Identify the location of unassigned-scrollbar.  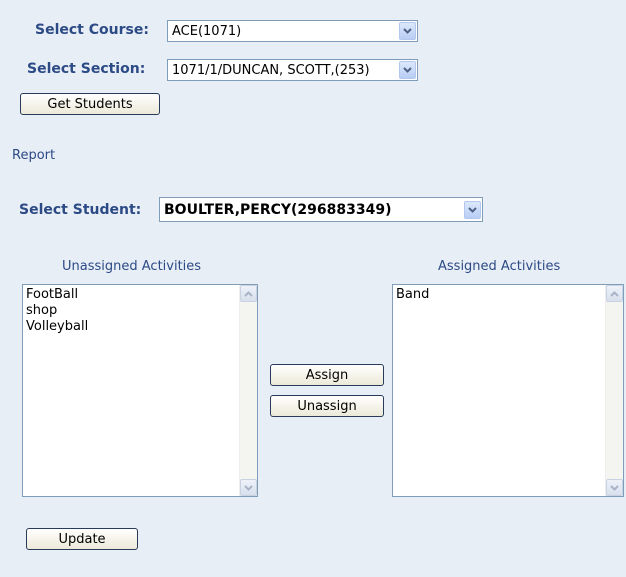
(248, 390).